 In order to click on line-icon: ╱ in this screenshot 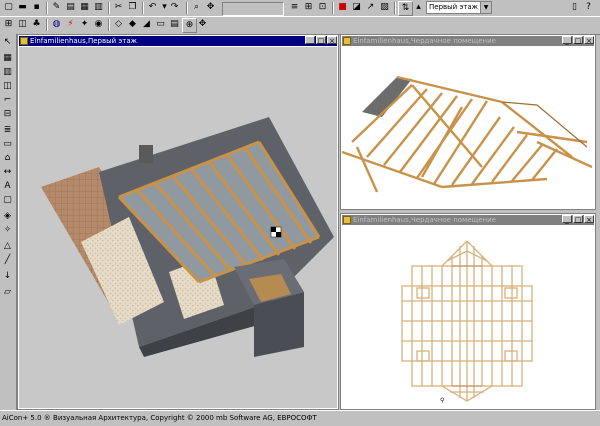, I will do `click(7, 260)`.